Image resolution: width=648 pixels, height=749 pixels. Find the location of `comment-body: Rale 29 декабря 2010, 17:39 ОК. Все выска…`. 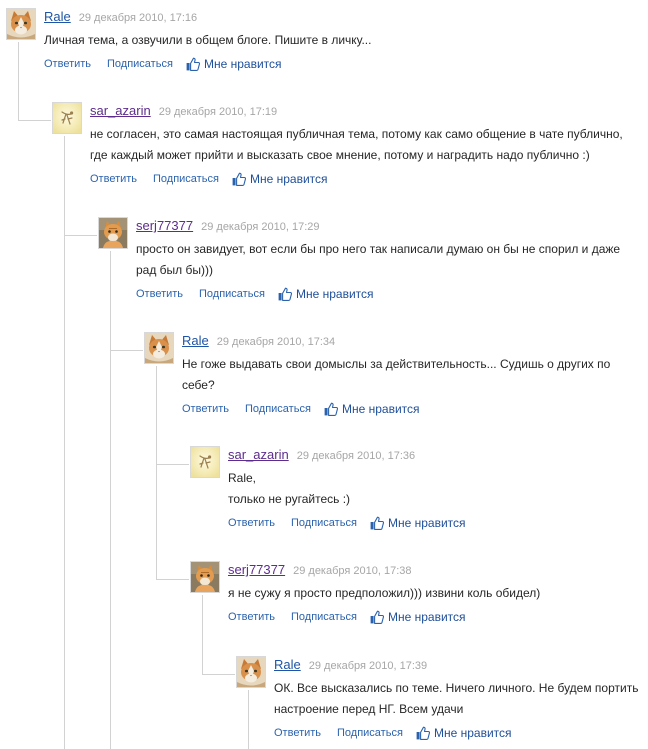

comment-body: Rale 29 декабря 2010, 17:39 ОК. Все выска… is located at coordinates (456, 698).